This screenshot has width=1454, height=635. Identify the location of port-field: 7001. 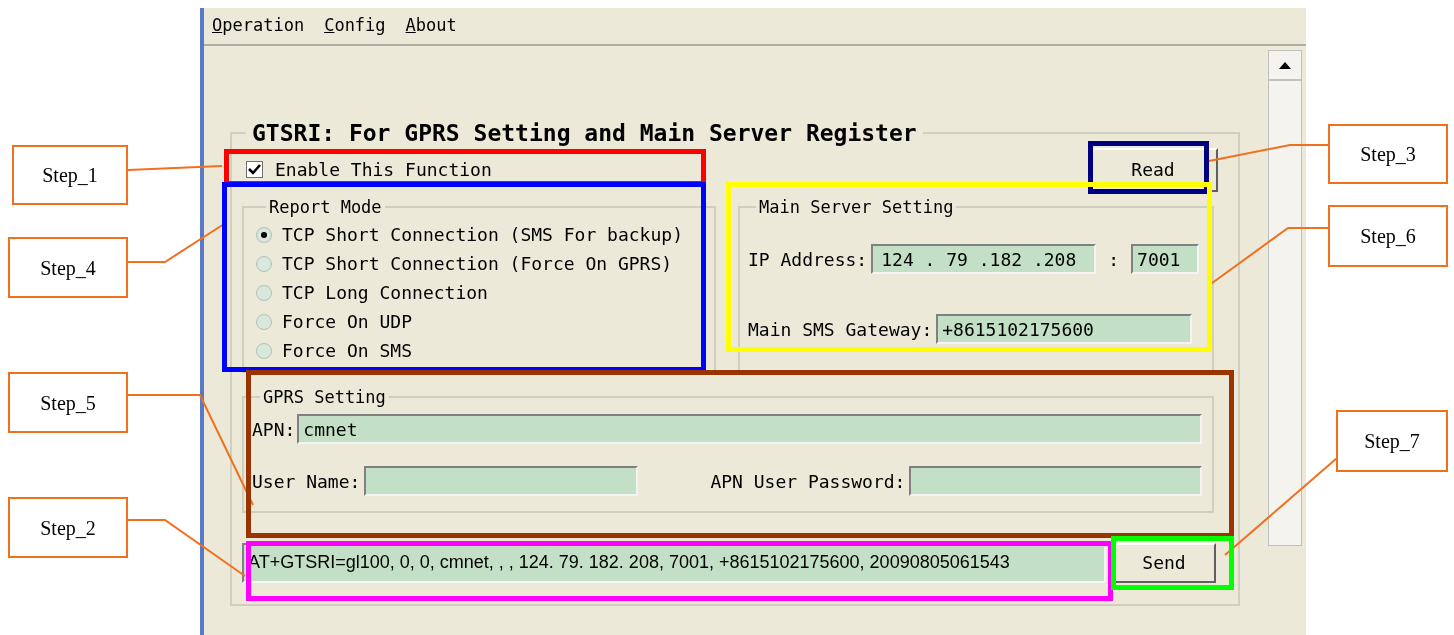
(1165, 259).